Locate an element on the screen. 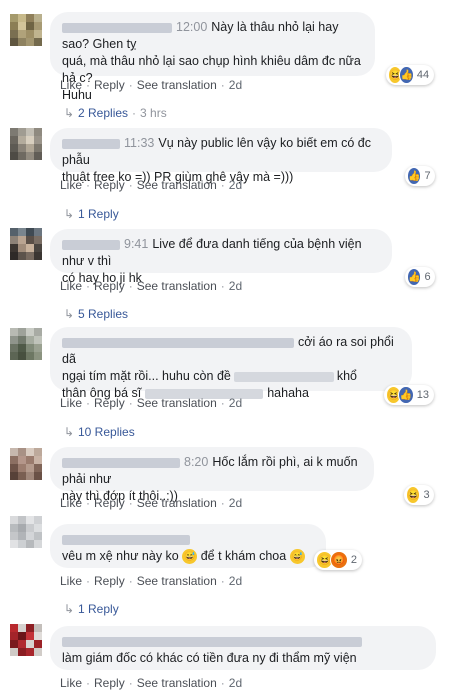  reactions: 😆 😡 2 is located at coordinates (338, 560).